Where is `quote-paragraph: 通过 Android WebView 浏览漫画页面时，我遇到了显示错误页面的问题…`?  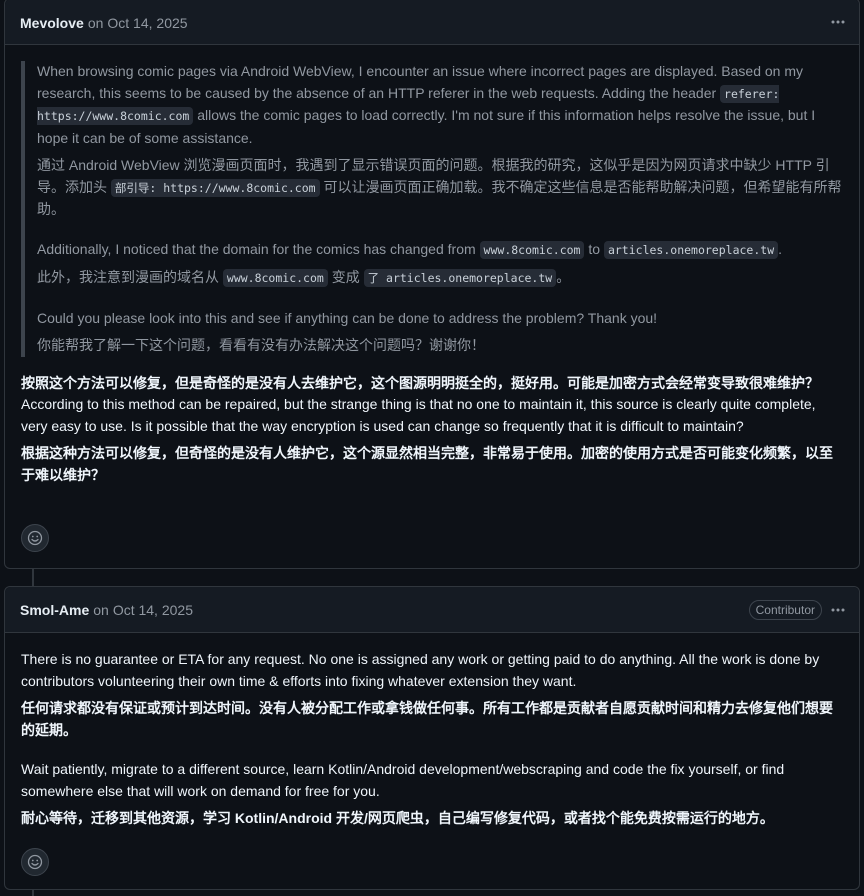 quote-paragraph: 通过 Android WebView 浏览漫画页面时，我遇到了显示错误页面的问题… is located at coordinates (439, 187).